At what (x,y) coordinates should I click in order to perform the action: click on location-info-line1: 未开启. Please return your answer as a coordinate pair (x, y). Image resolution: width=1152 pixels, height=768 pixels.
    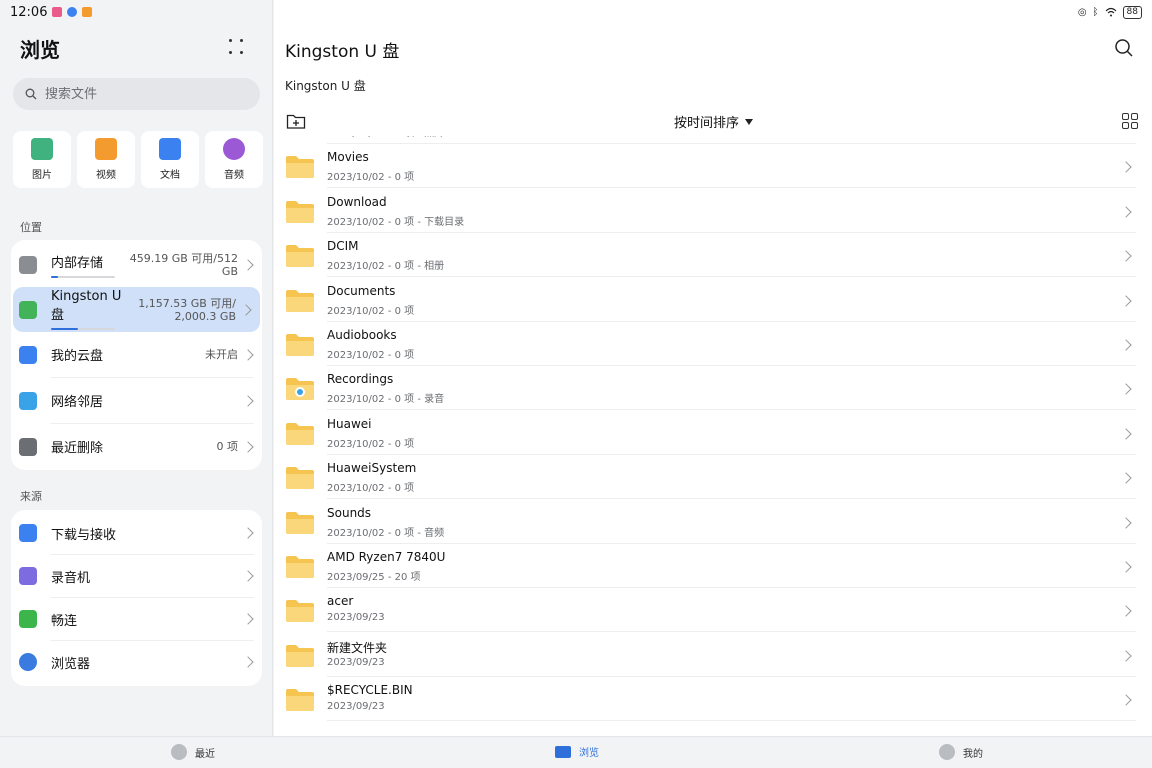
    Looking at the image, I should click on (221, 354).